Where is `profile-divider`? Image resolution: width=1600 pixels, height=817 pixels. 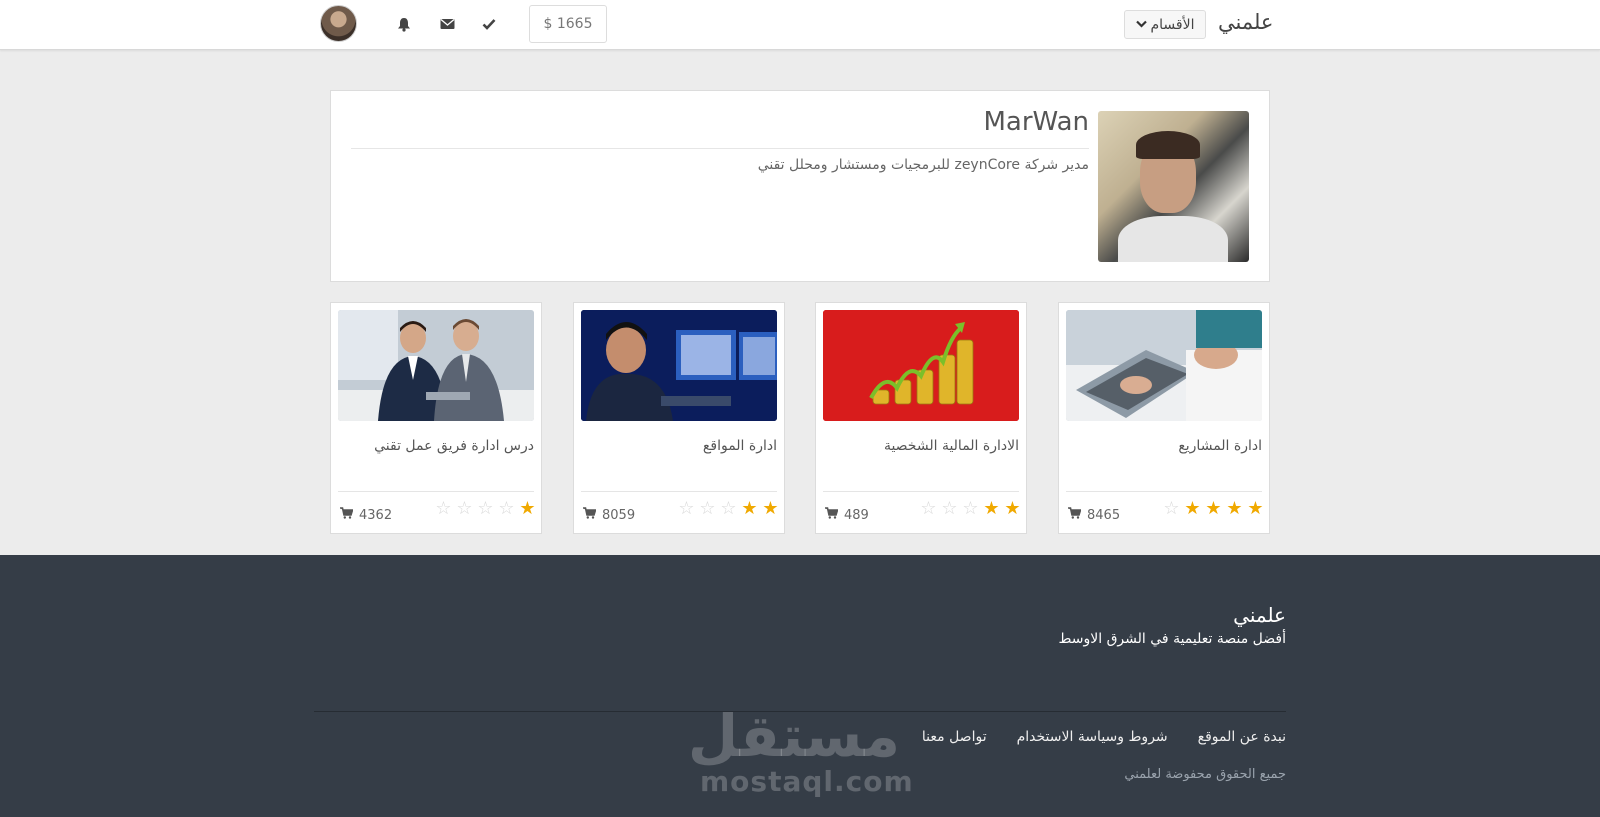
profile-divider is located at coordinates (720, 148).